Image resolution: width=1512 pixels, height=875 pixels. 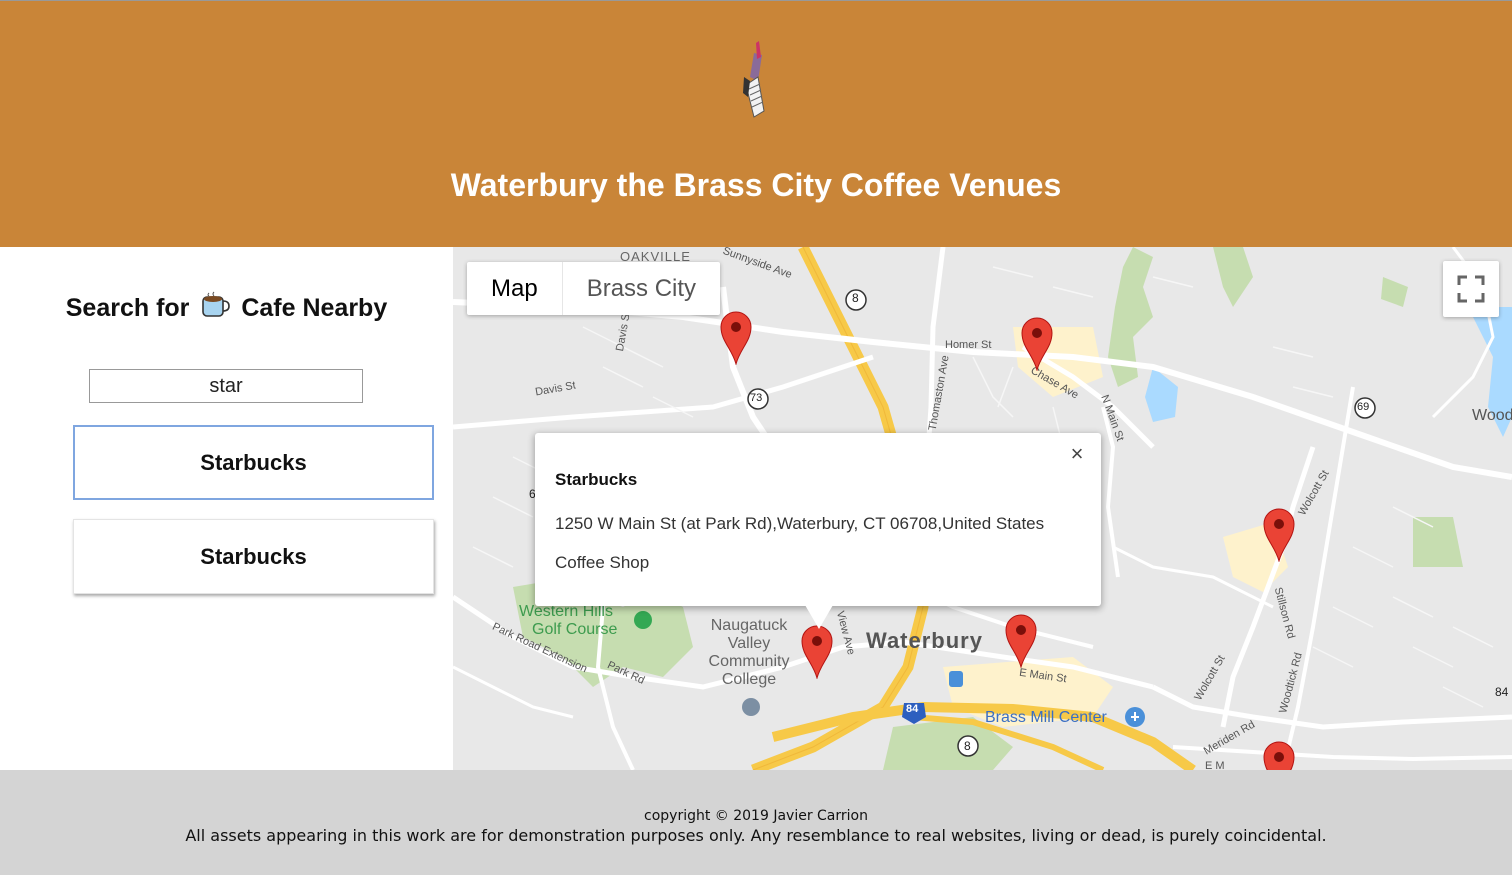 What do you see at coordinates (253, 462) in the screenshot?
I see `result-item-starbucks-selected: Starbucks` at bounding box center [253, 462].